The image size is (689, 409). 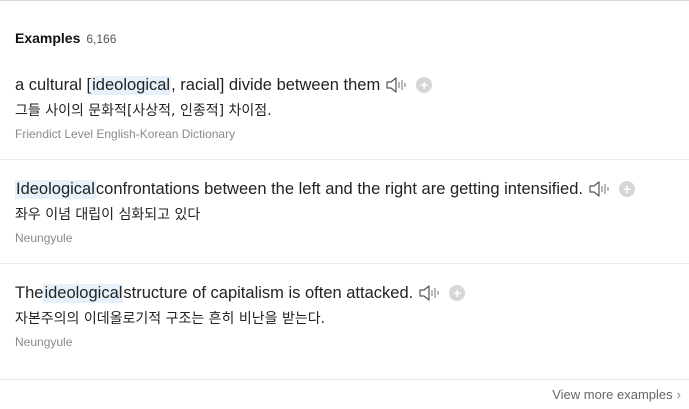 What do you see at coordinates (612, 394) in the screenshot?
I see `view-more-label: View more examples` at bounding box center [612, 394].